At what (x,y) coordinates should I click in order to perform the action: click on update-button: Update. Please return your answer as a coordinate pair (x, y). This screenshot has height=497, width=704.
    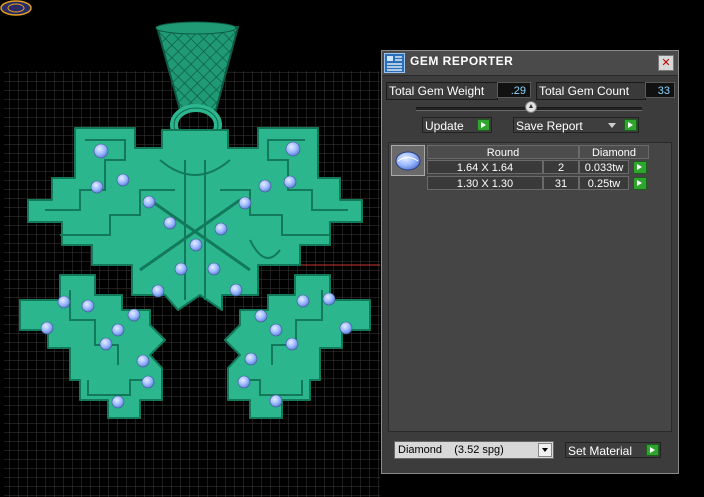
    Looking at the image, I should click on (457, 125).